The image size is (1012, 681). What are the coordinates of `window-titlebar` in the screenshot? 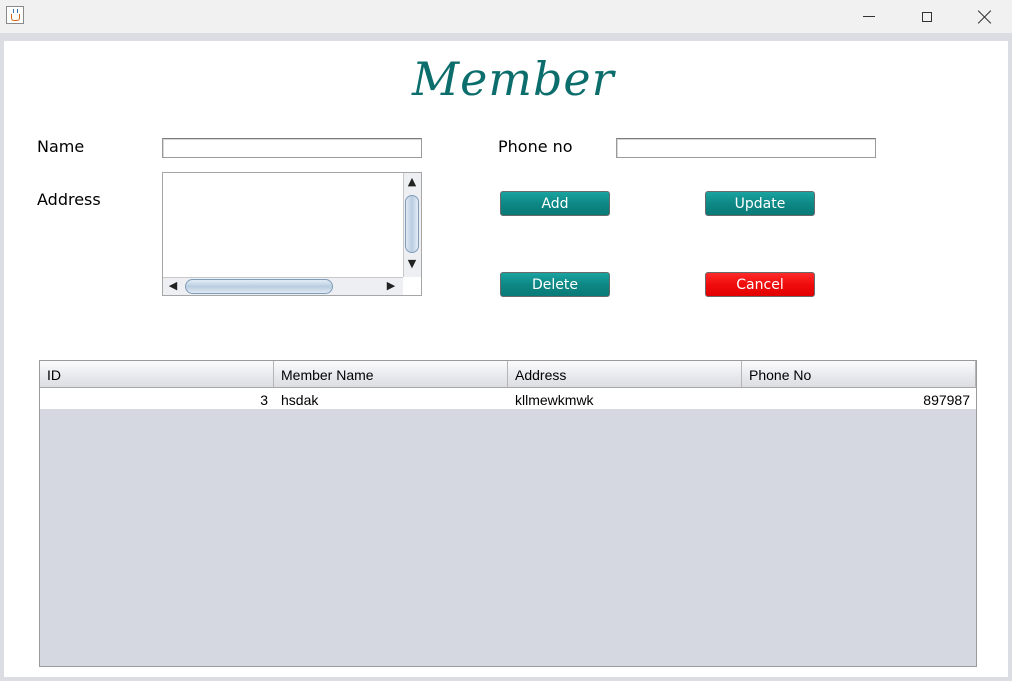 It's located at (506, 16).